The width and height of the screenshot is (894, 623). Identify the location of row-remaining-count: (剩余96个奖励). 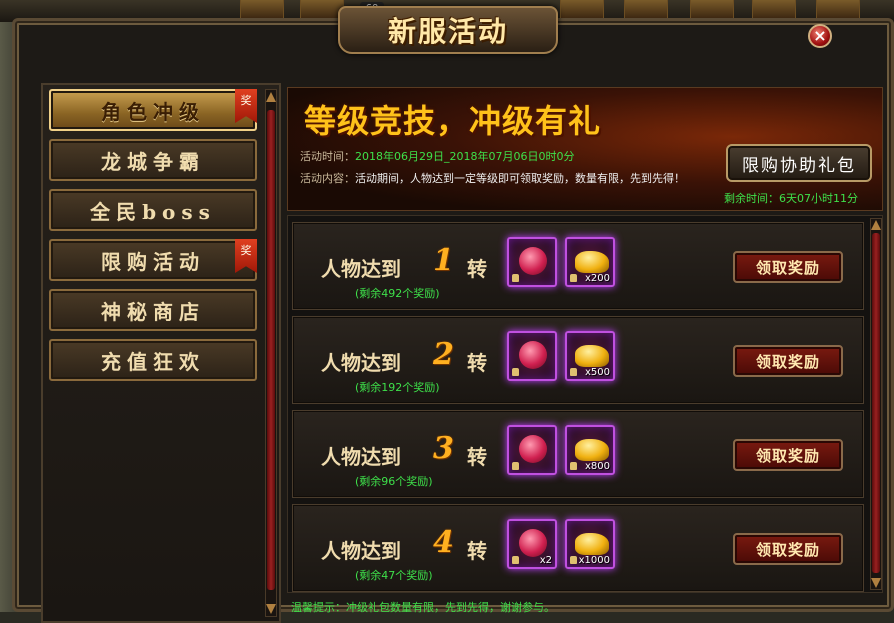
(394, 481).